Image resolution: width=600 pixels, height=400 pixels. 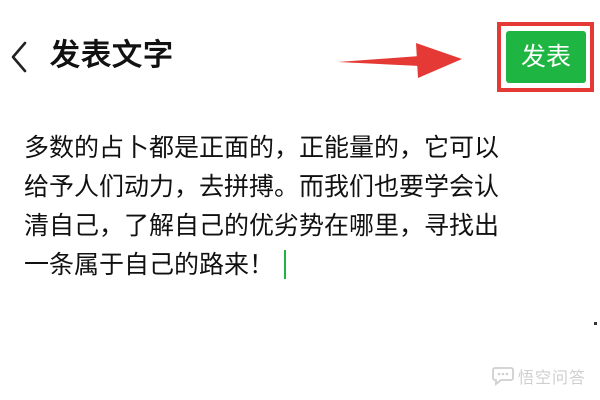 I want to click on post-text-line: 给予人们动力，去拼搏。而我们也要学会认, so click(x=262, y=186).